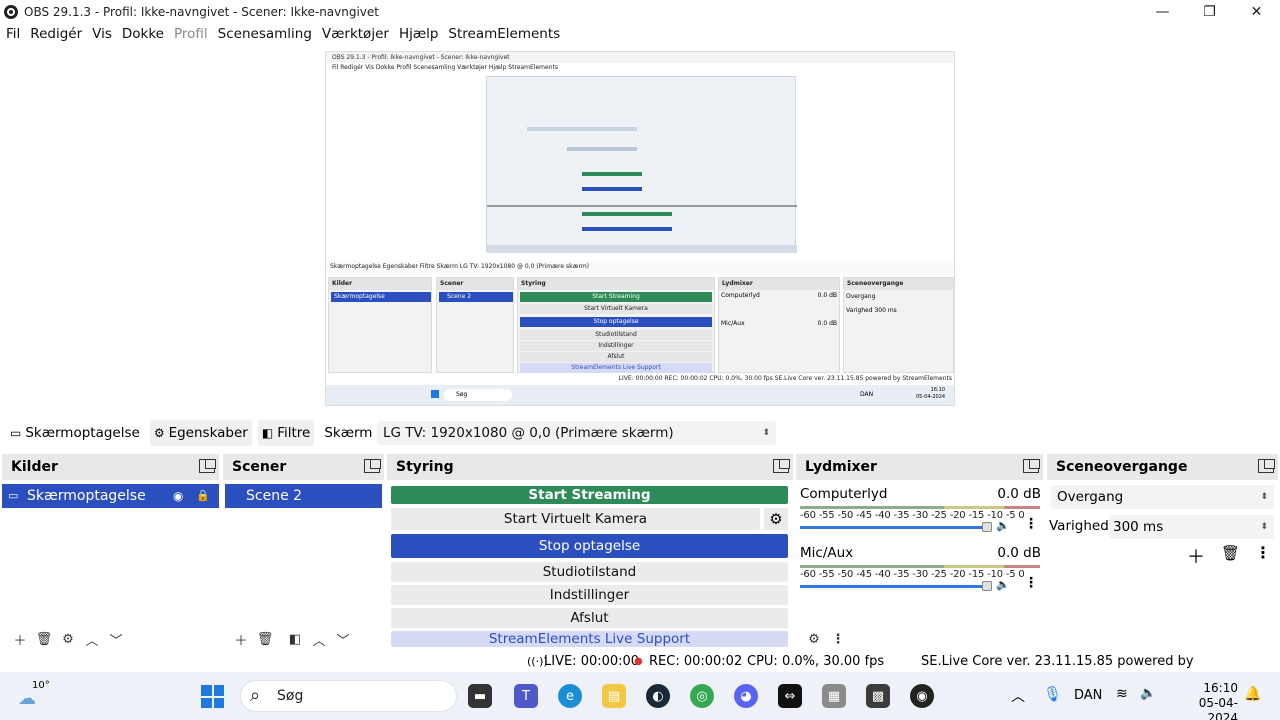  I want to click on add-transition-button: ＋, so click(1196, 556).